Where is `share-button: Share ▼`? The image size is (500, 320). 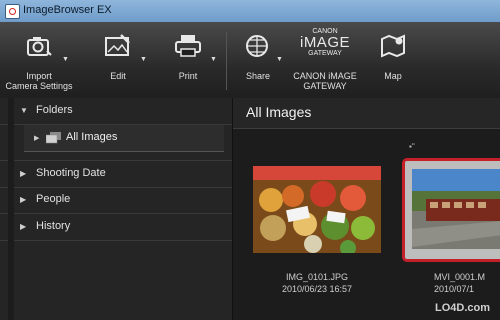 share-button: Share ▼ is located at coordinates (258, 60).